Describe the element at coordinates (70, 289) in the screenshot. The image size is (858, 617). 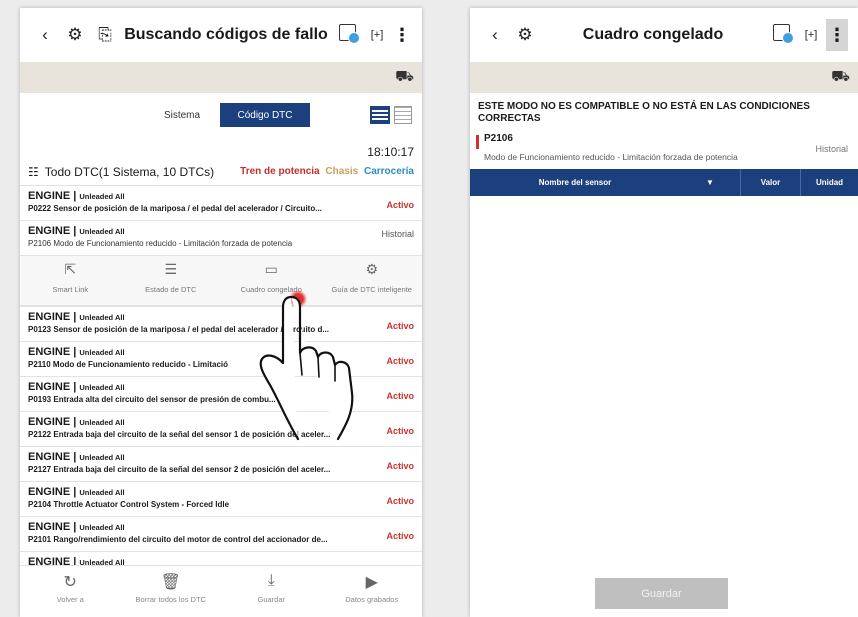
I see `action-label: Smart Link` at that location.